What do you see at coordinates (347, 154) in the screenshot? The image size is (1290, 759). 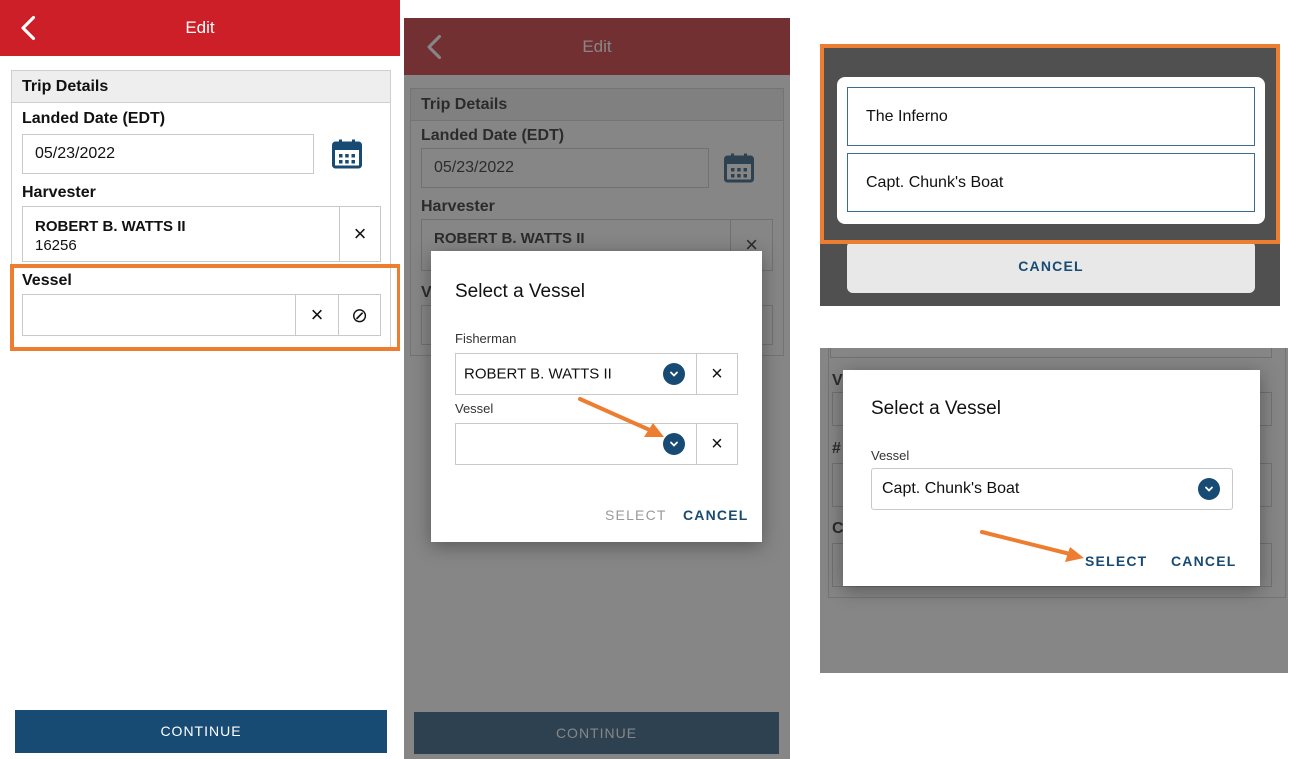 I see `calendar-icon` at bounding box center [347, 154].